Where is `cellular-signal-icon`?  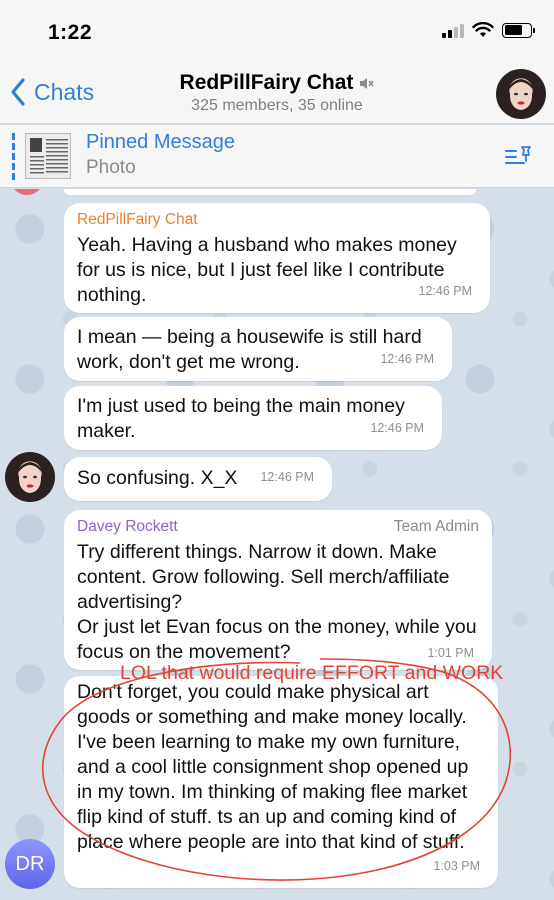
cellular-signal-icon is located at coordinates (453, 30).